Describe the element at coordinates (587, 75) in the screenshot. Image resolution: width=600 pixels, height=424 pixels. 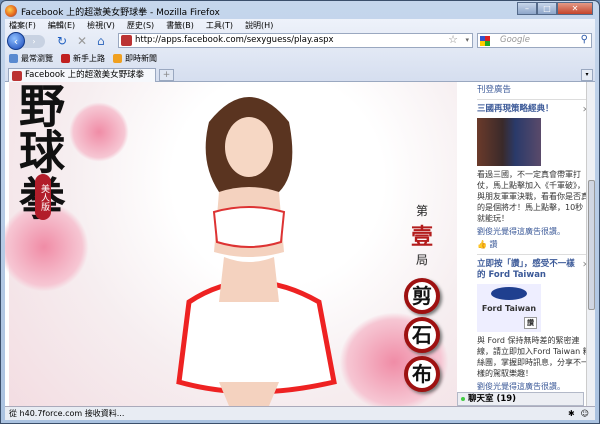
I see `tab-list-button: ▾` at that location.